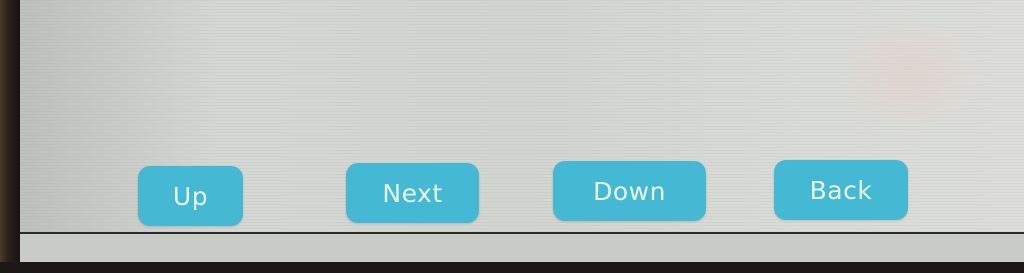  I want to click on screen-bottom-strip, so click(522, 248).